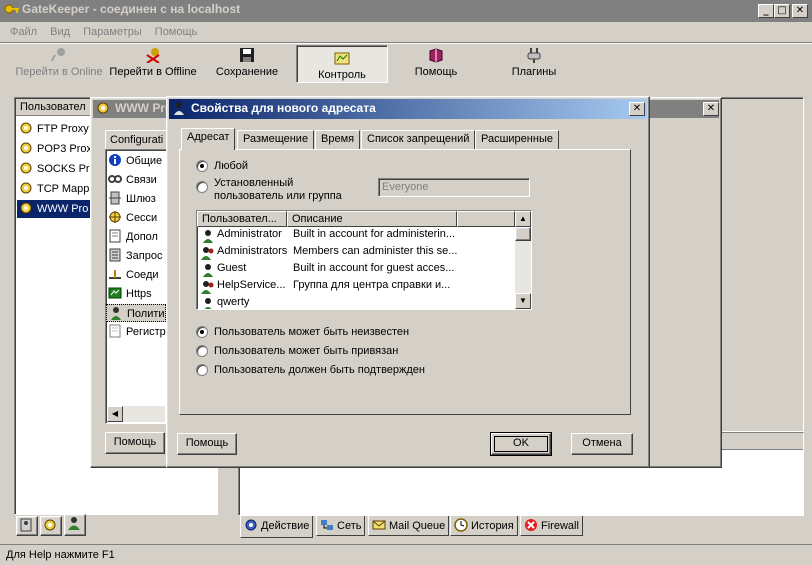  What do you see at coordinates (23, 32) in the screenshot?
I see `menu-file: Файл` at bounding box center [23, 32].